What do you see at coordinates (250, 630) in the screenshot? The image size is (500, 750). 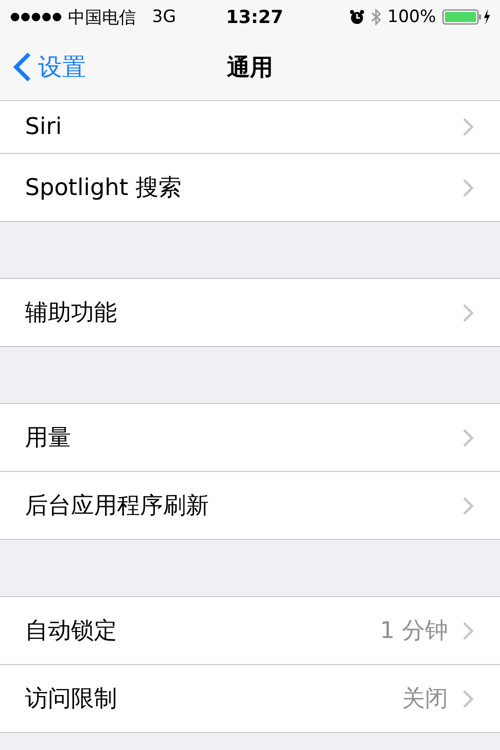 I see `settings-row: 自动锁定 1 分钟` at bounding box center [250, 630].